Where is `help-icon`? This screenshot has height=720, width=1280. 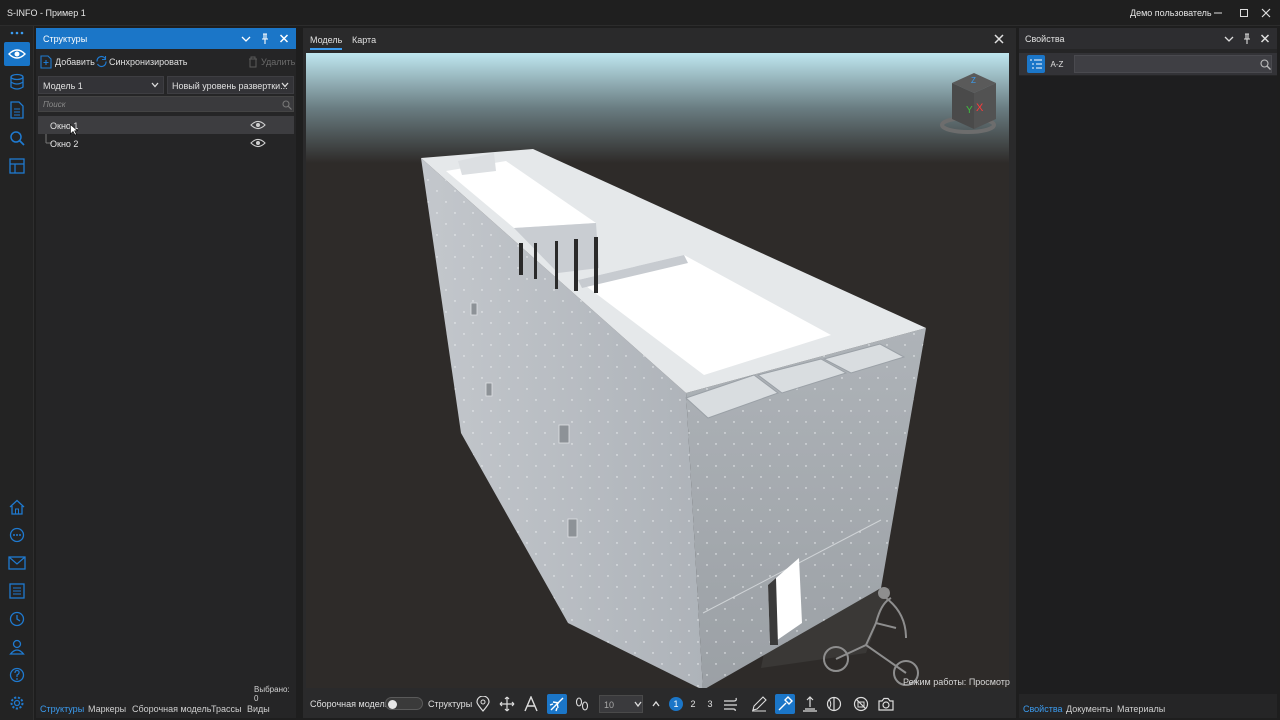 help-icon is located at coordinates (17, 675).